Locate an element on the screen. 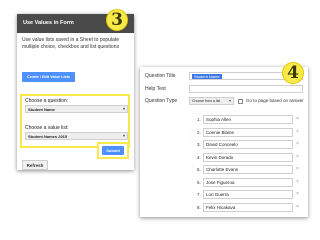 This screenshot has width=320, height=240. option-input: Kevin Dorado is located at coordinates (248, 157).